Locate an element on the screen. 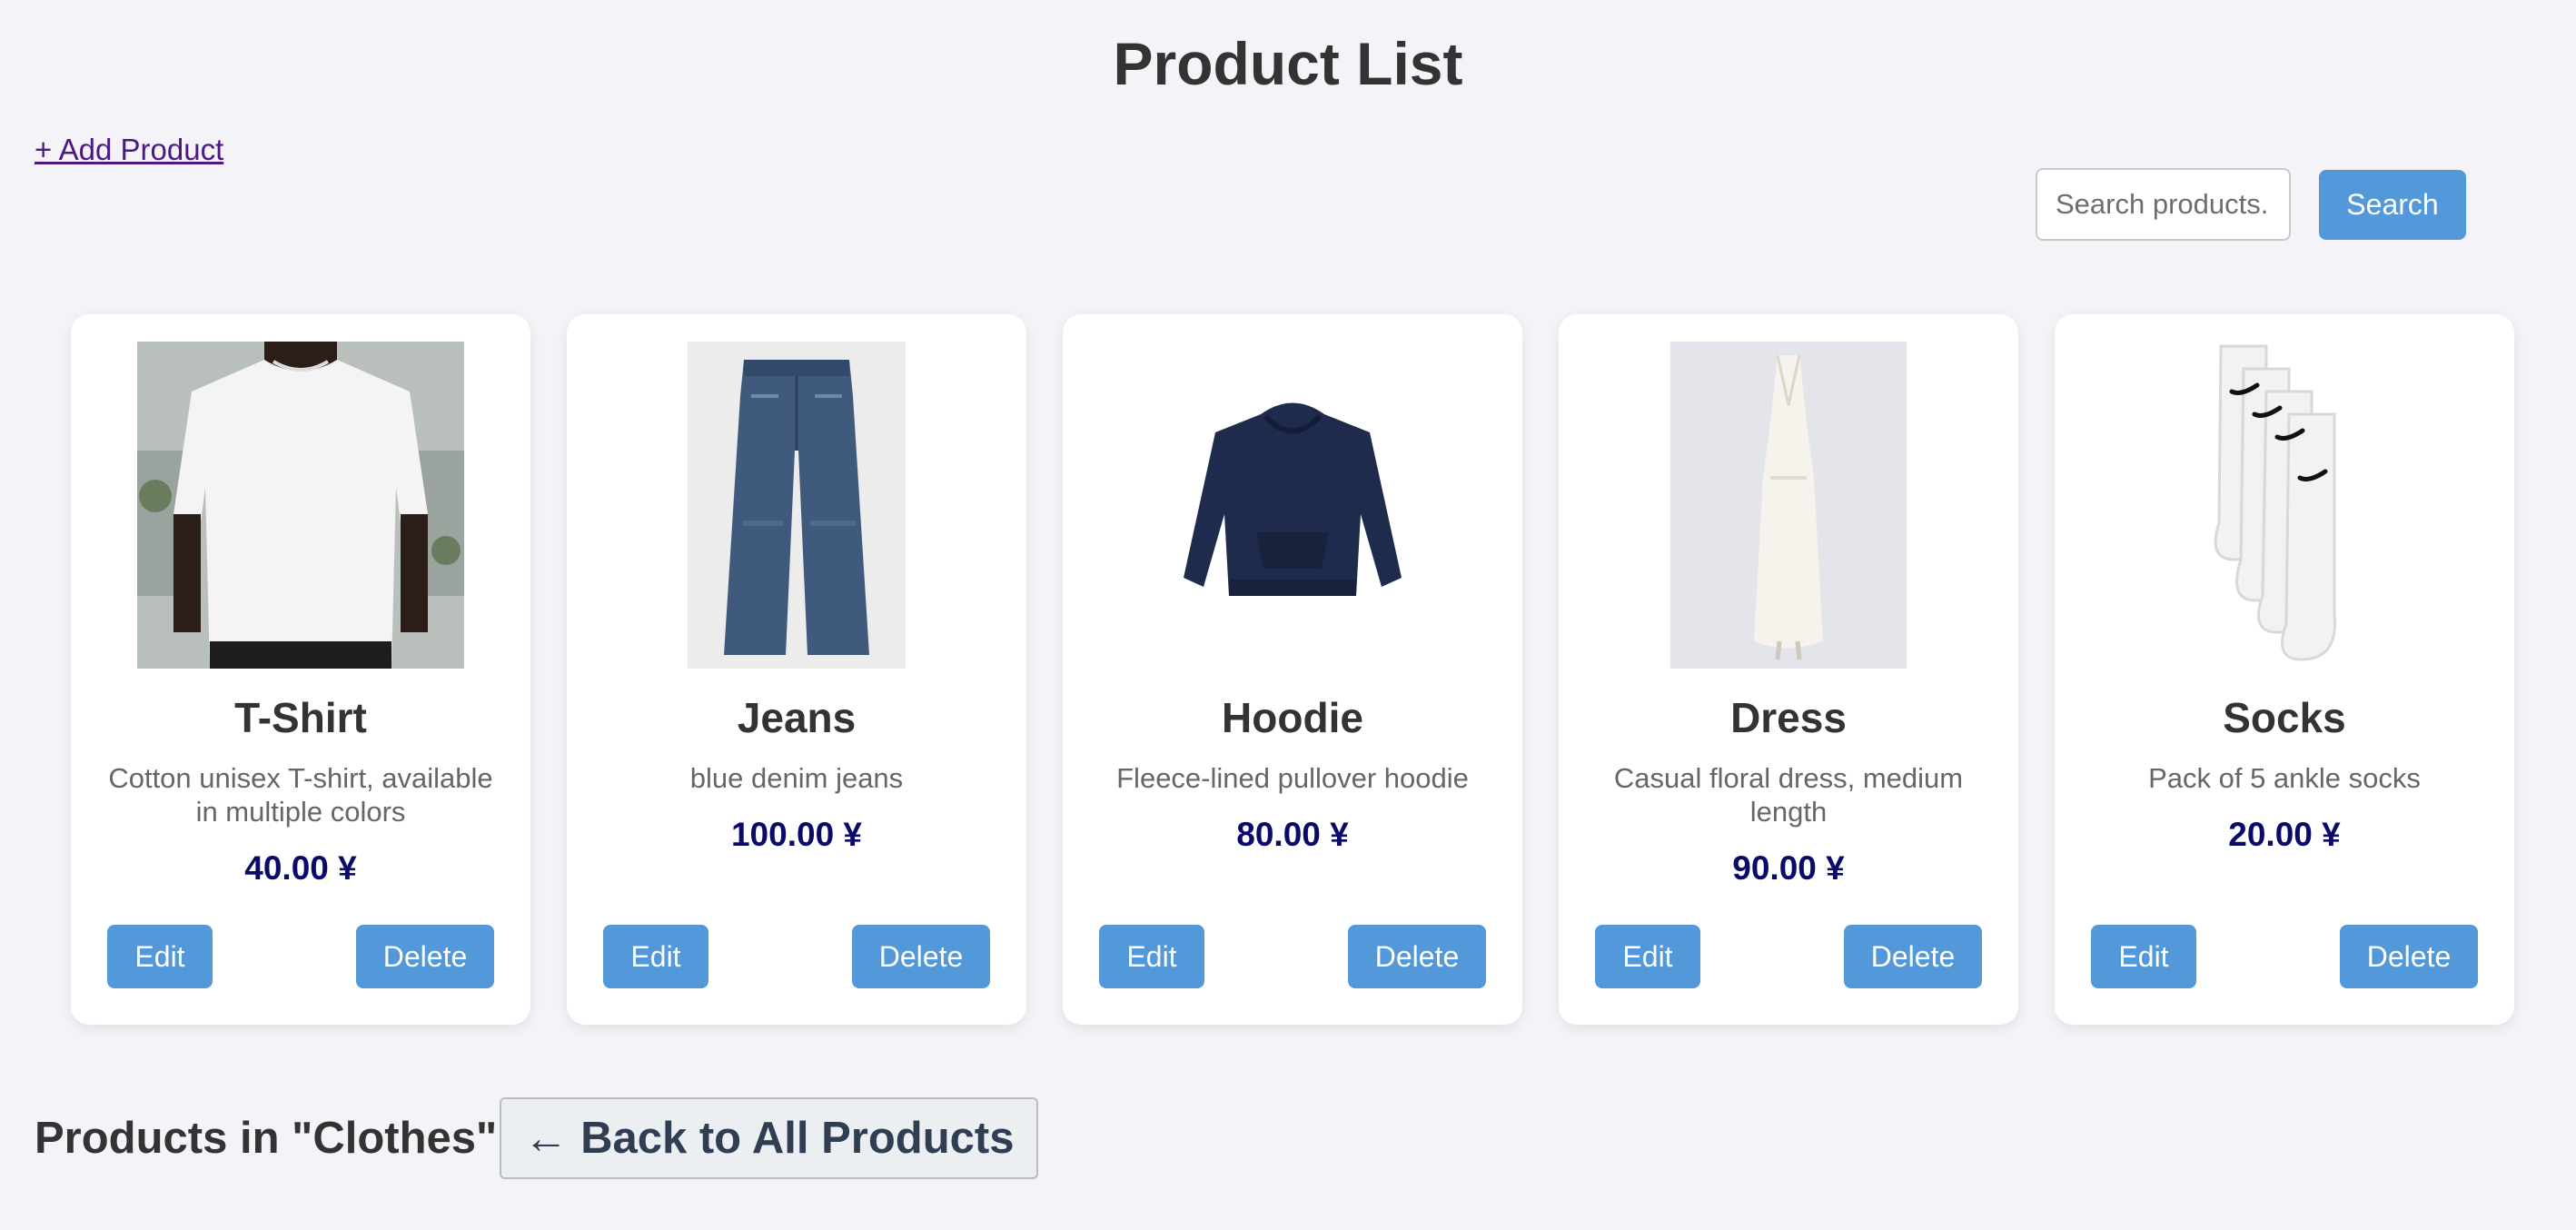 This screenshot has height=1230, width=2576. back-to-all-products-button: ← Back to All Products is located at coordinates (769, 1138).